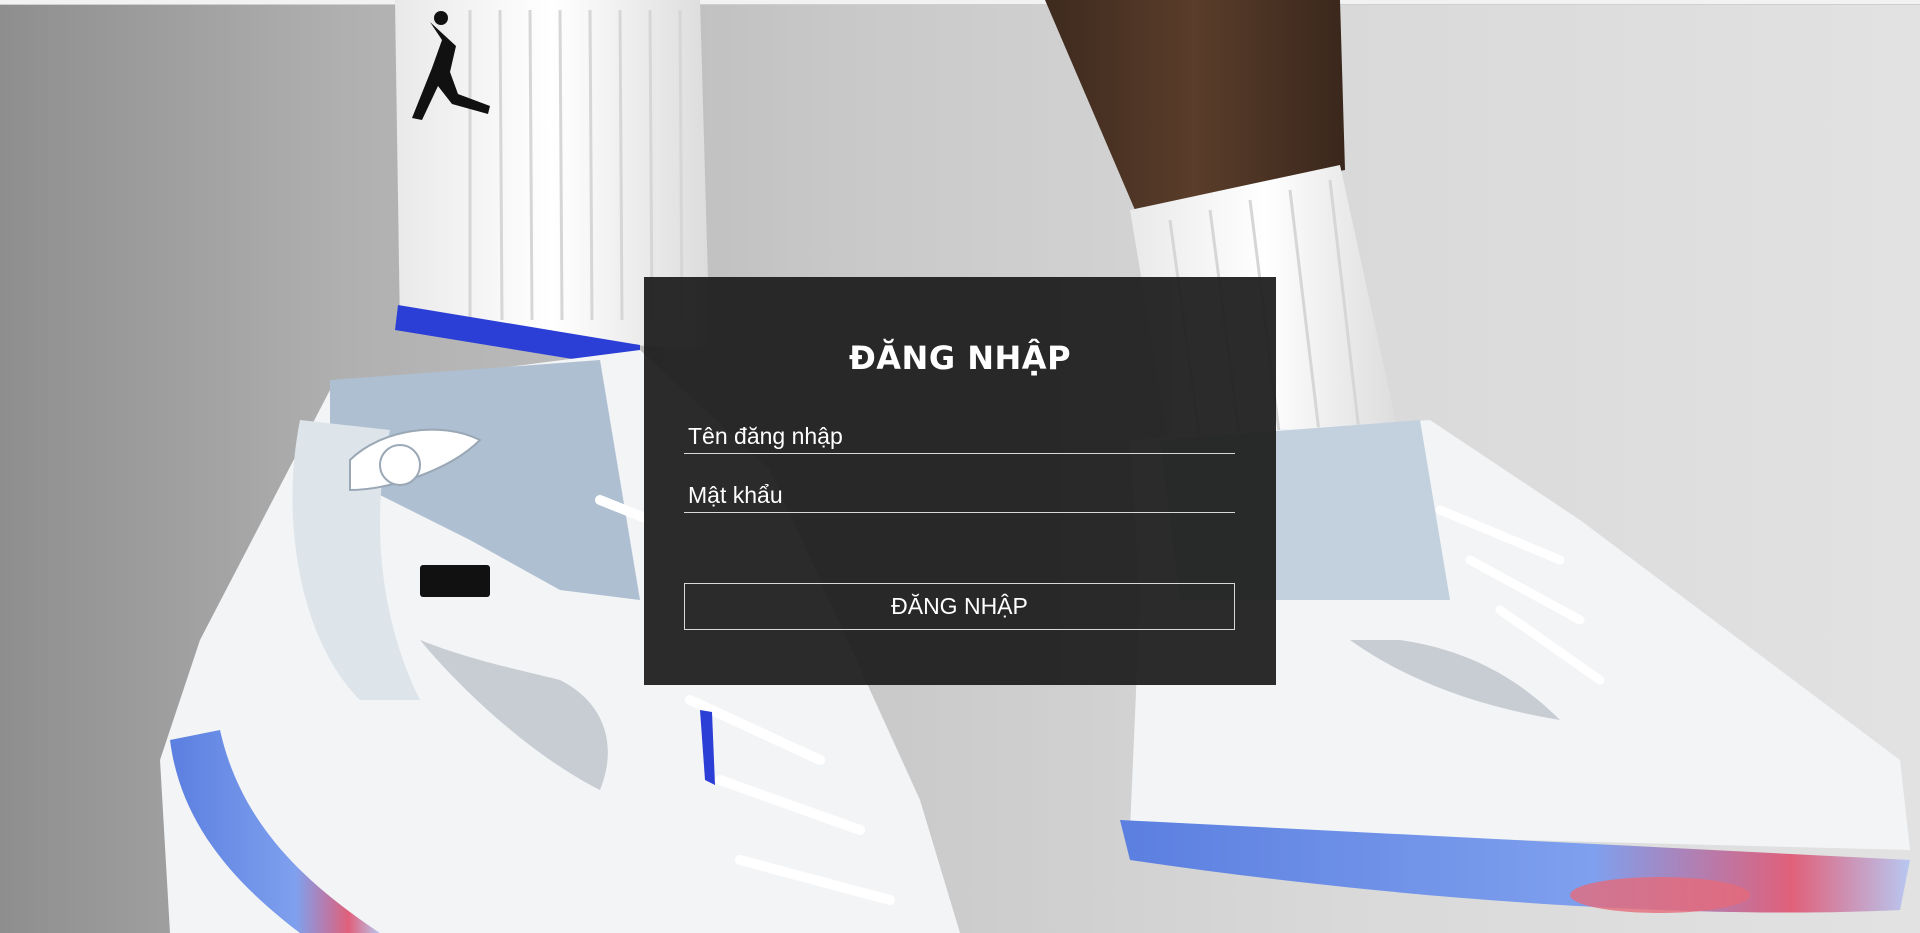 Image resolution: width=1920 pixels, height=933 pixels. What do you see at coordinates (959, 496) in the screenshot?
I see `password-input` at bounding box center [959, 496].